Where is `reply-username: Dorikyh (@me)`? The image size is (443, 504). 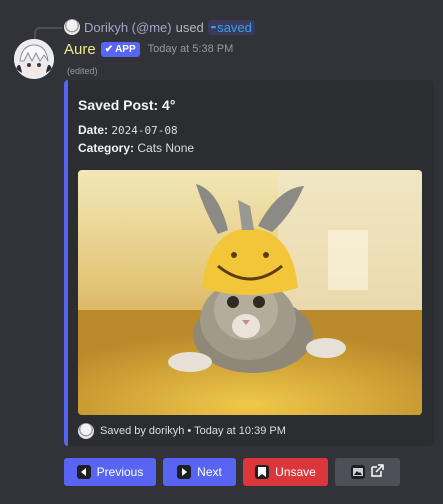 reply-username: Dorikyh (@me) is located at coordinates (128, 27).